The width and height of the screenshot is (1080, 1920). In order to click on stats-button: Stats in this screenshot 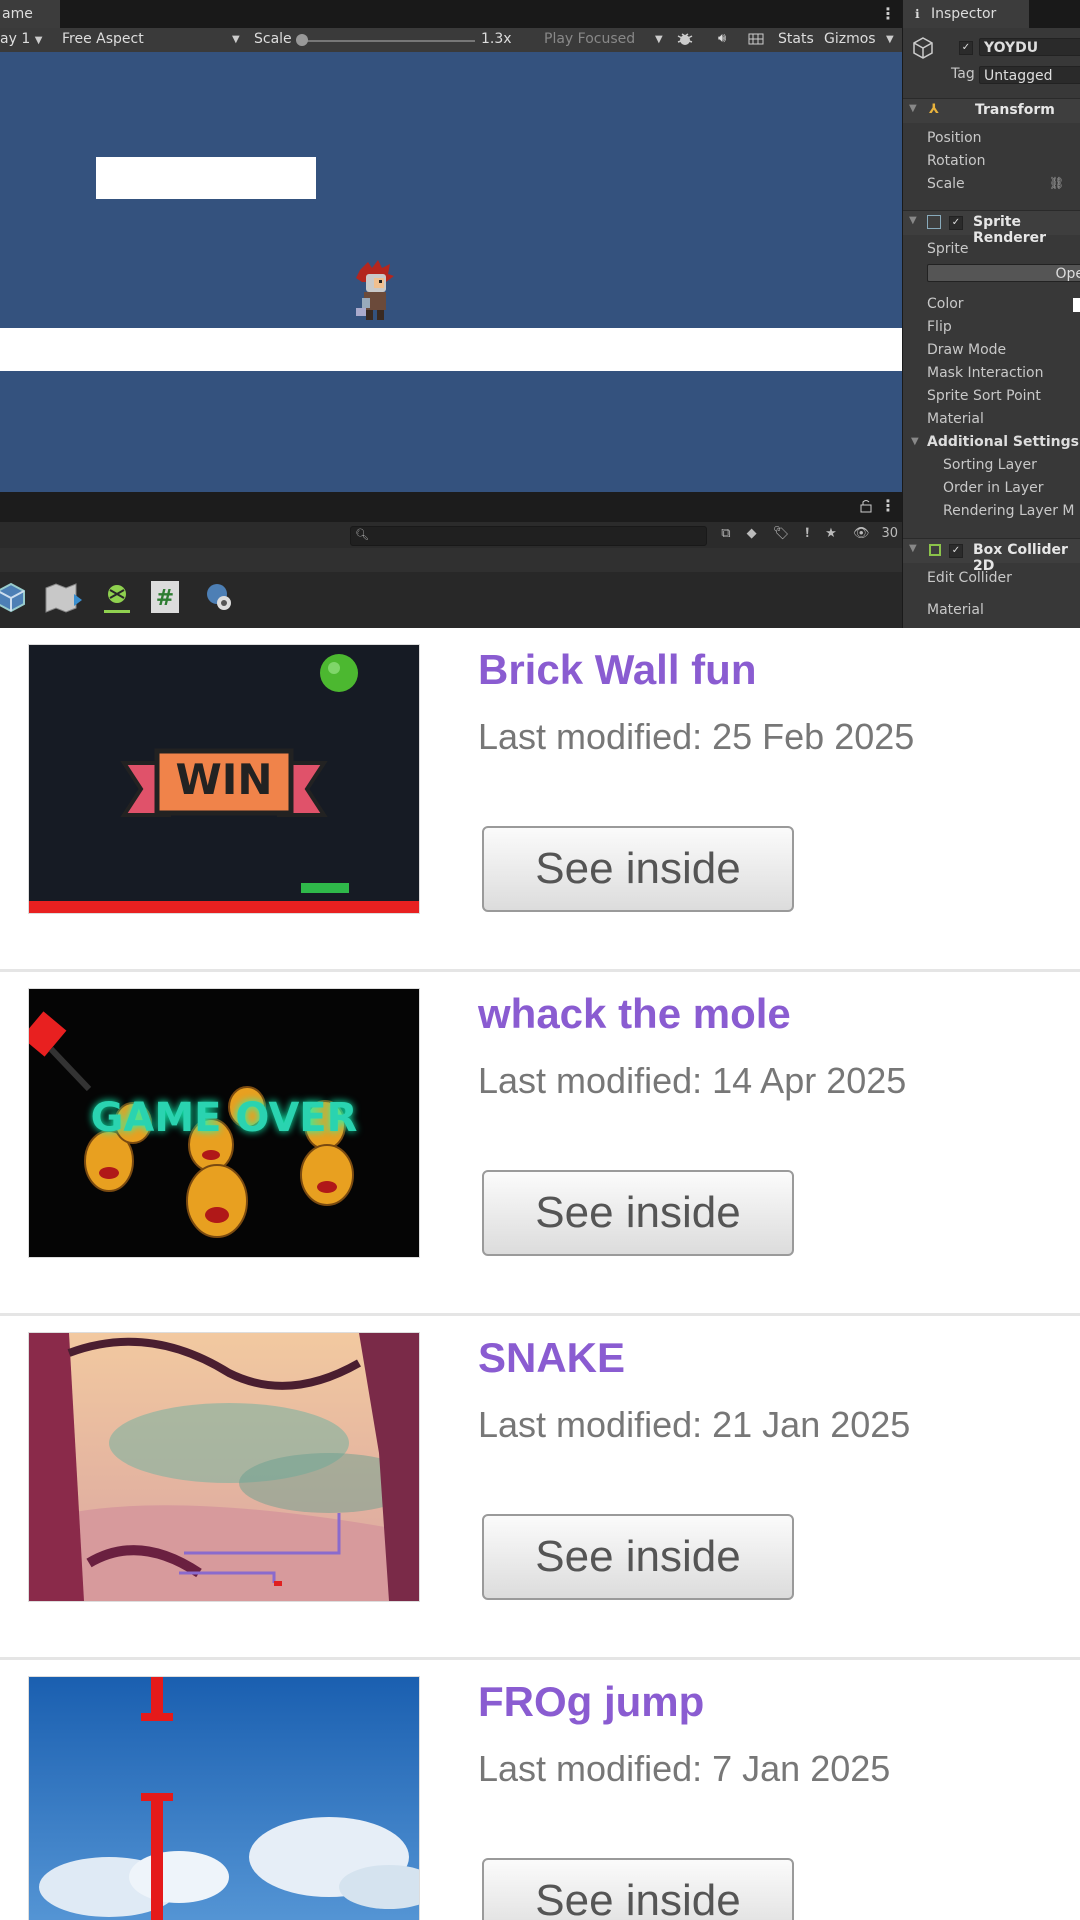, I will do `click(796, 39)`.